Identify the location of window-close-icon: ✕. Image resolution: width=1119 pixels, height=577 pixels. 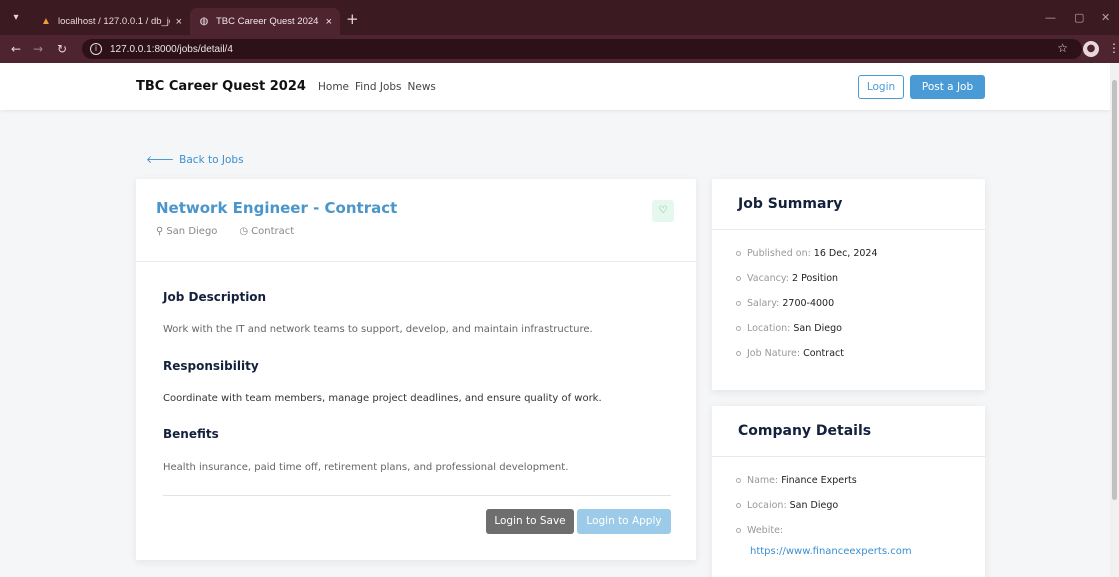
(1105, 17).